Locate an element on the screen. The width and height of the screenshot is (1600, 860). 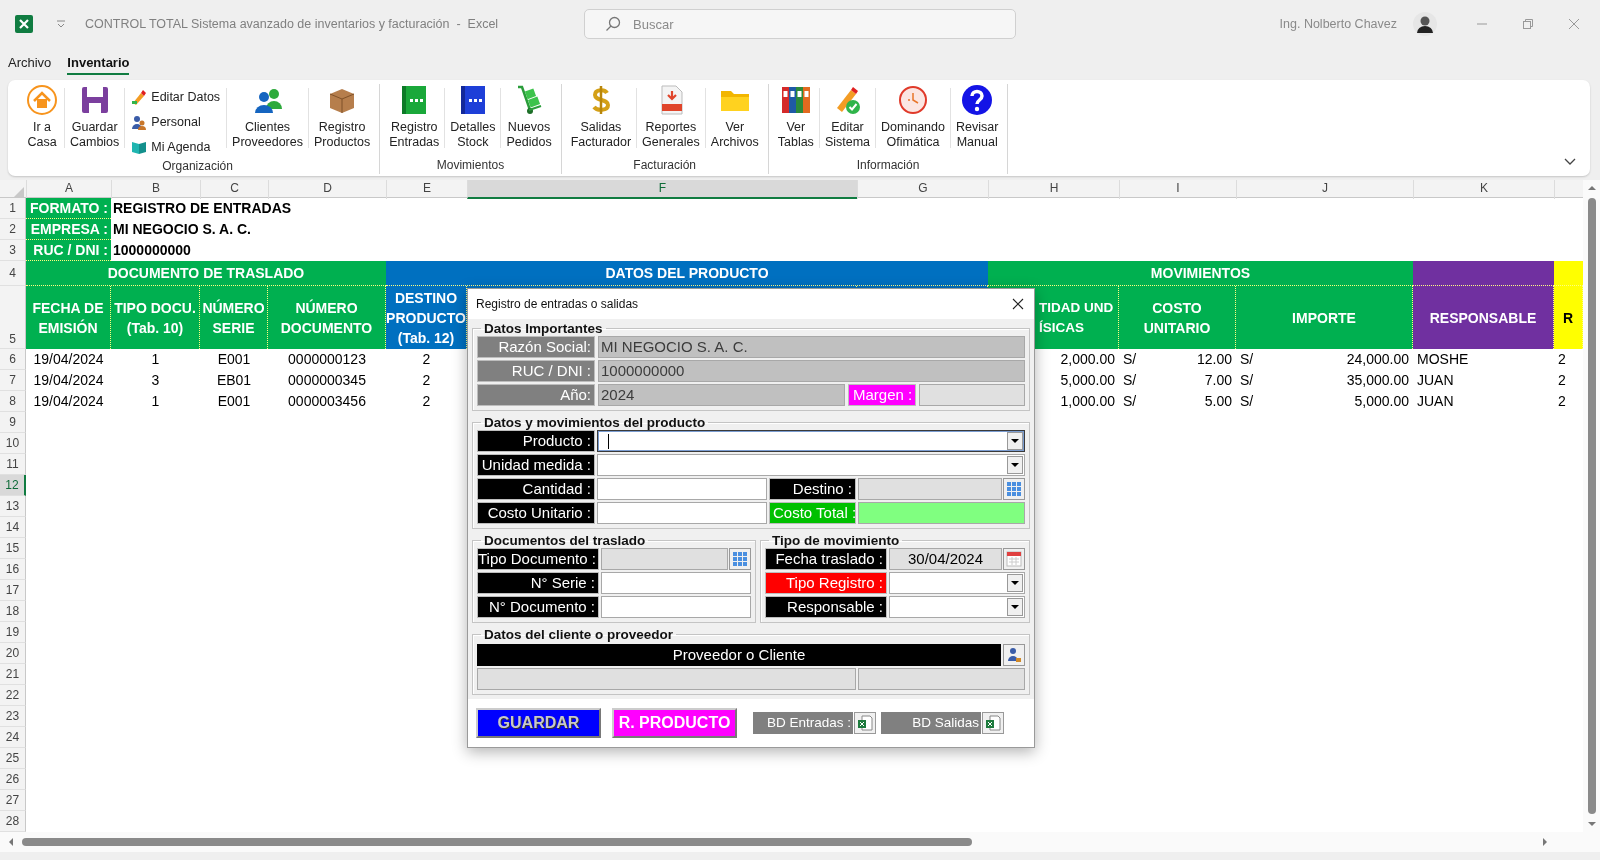
row-header: 16 is located at coordinates (13, 569).